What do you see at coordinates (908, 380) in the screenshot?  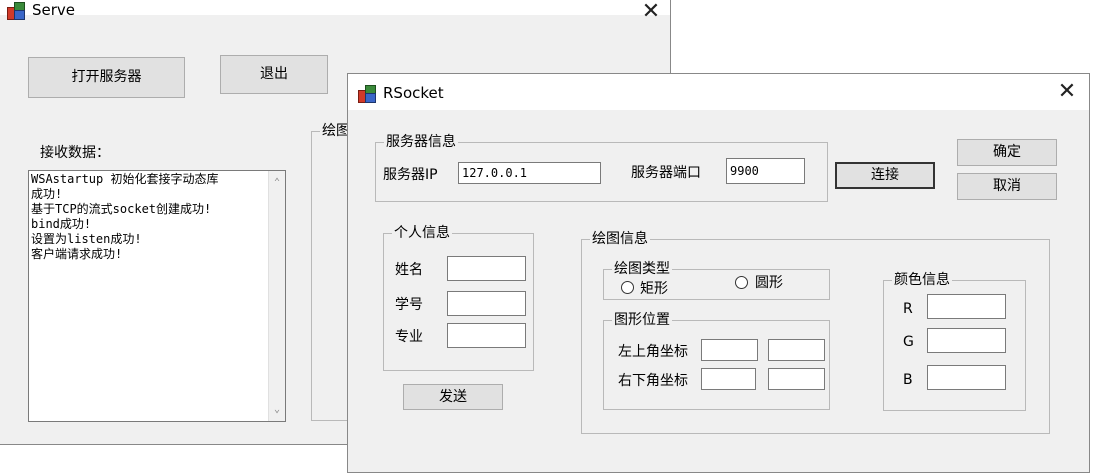 I see `b-label: B` at bounding box center [908, 380].